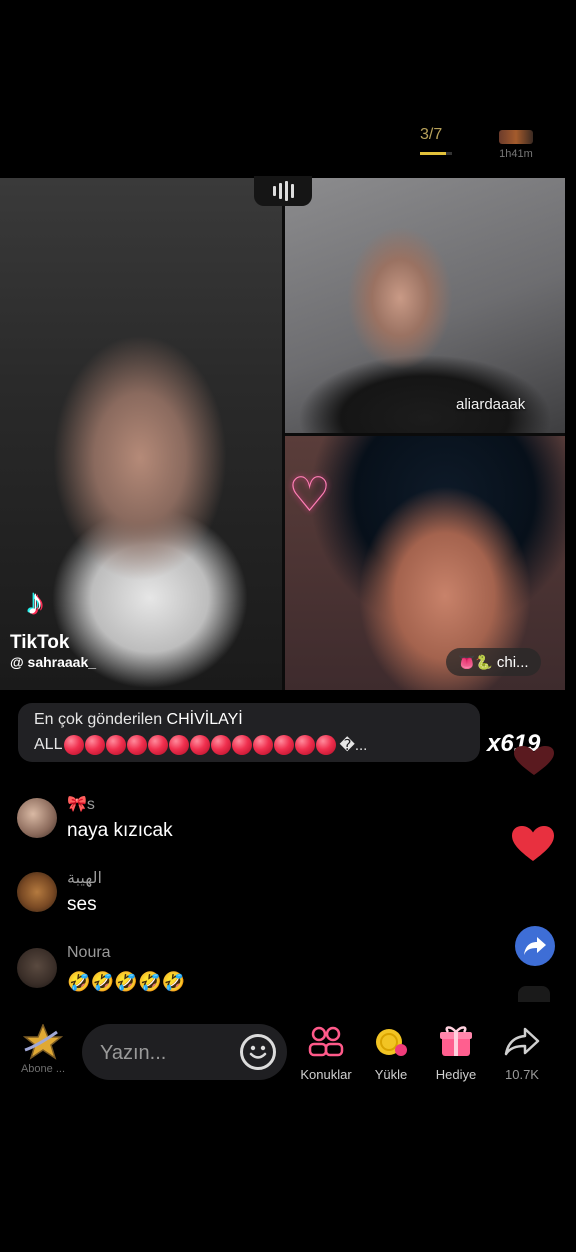 The width and height of the screenshot is (576, 1252). I want to click on gift-banner-prefix: En çok gönderilen, so click(98, 719).